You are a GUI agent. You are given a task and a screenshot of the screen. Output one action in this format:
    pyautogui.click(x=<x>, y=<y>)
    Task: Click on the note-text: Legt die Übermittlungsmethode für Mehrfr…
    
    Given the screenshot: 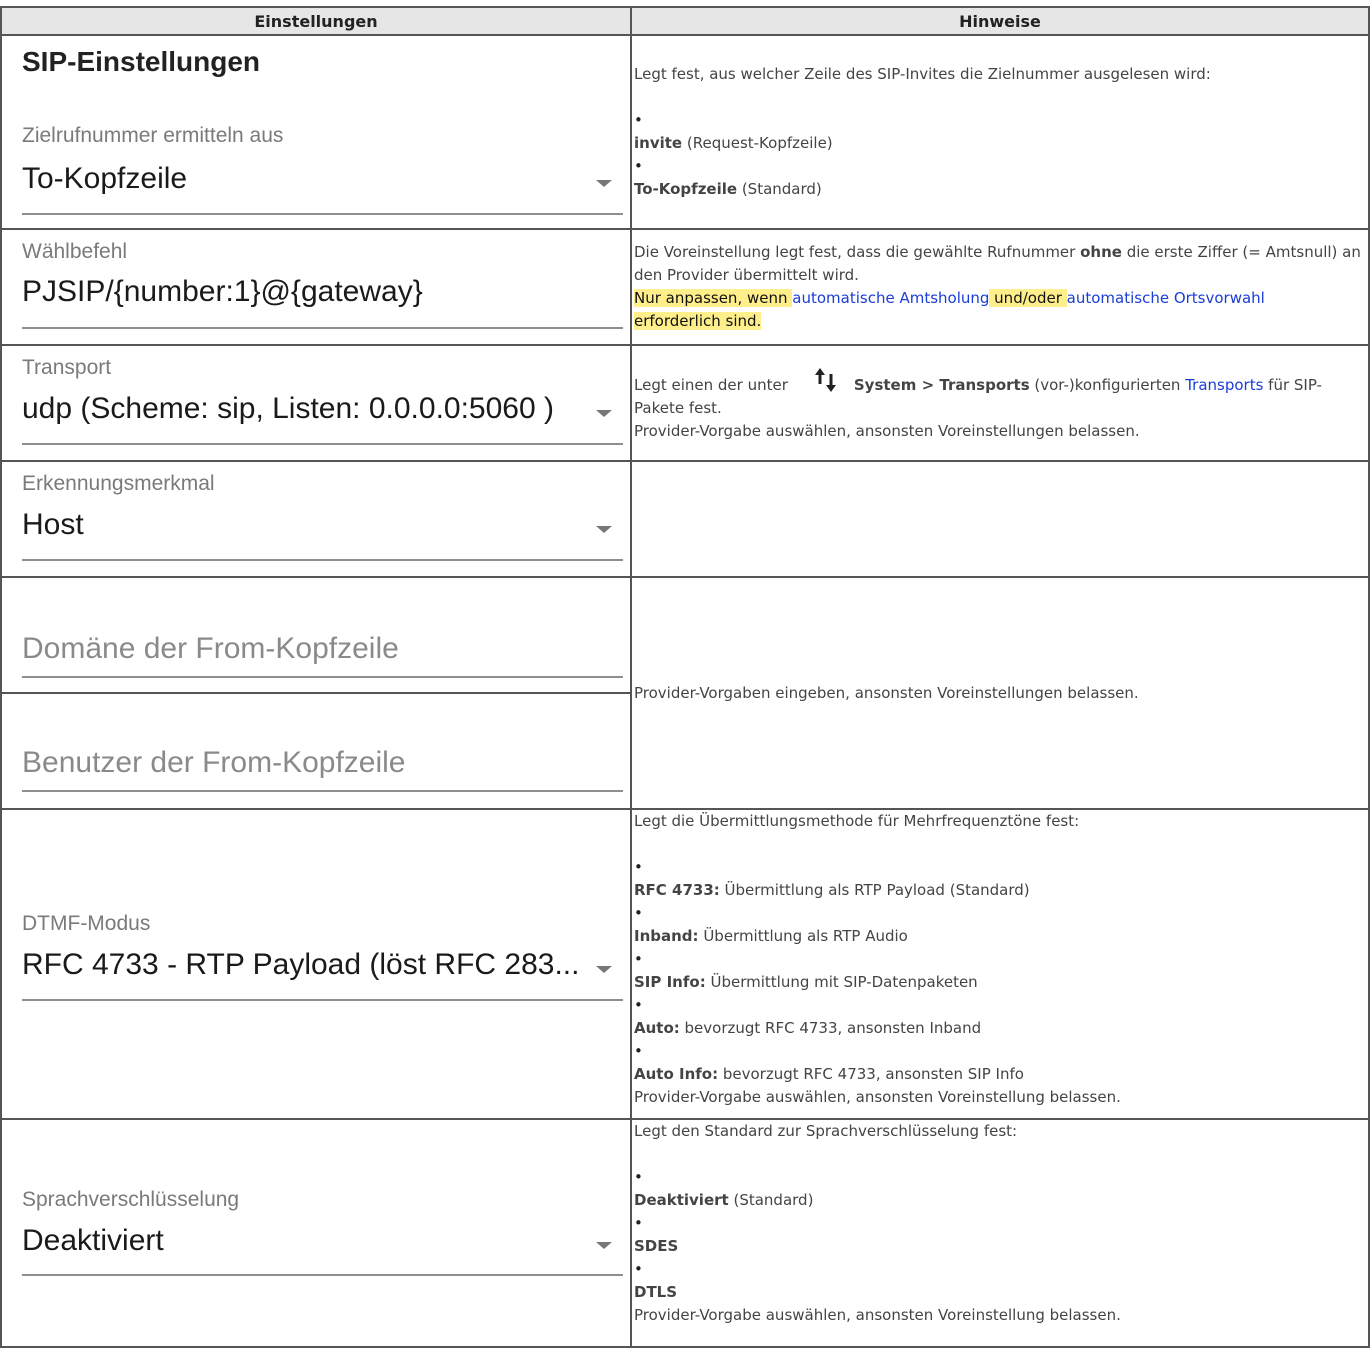 What is the action you would take?
    pyautogui.click(x=857, y=821)
    